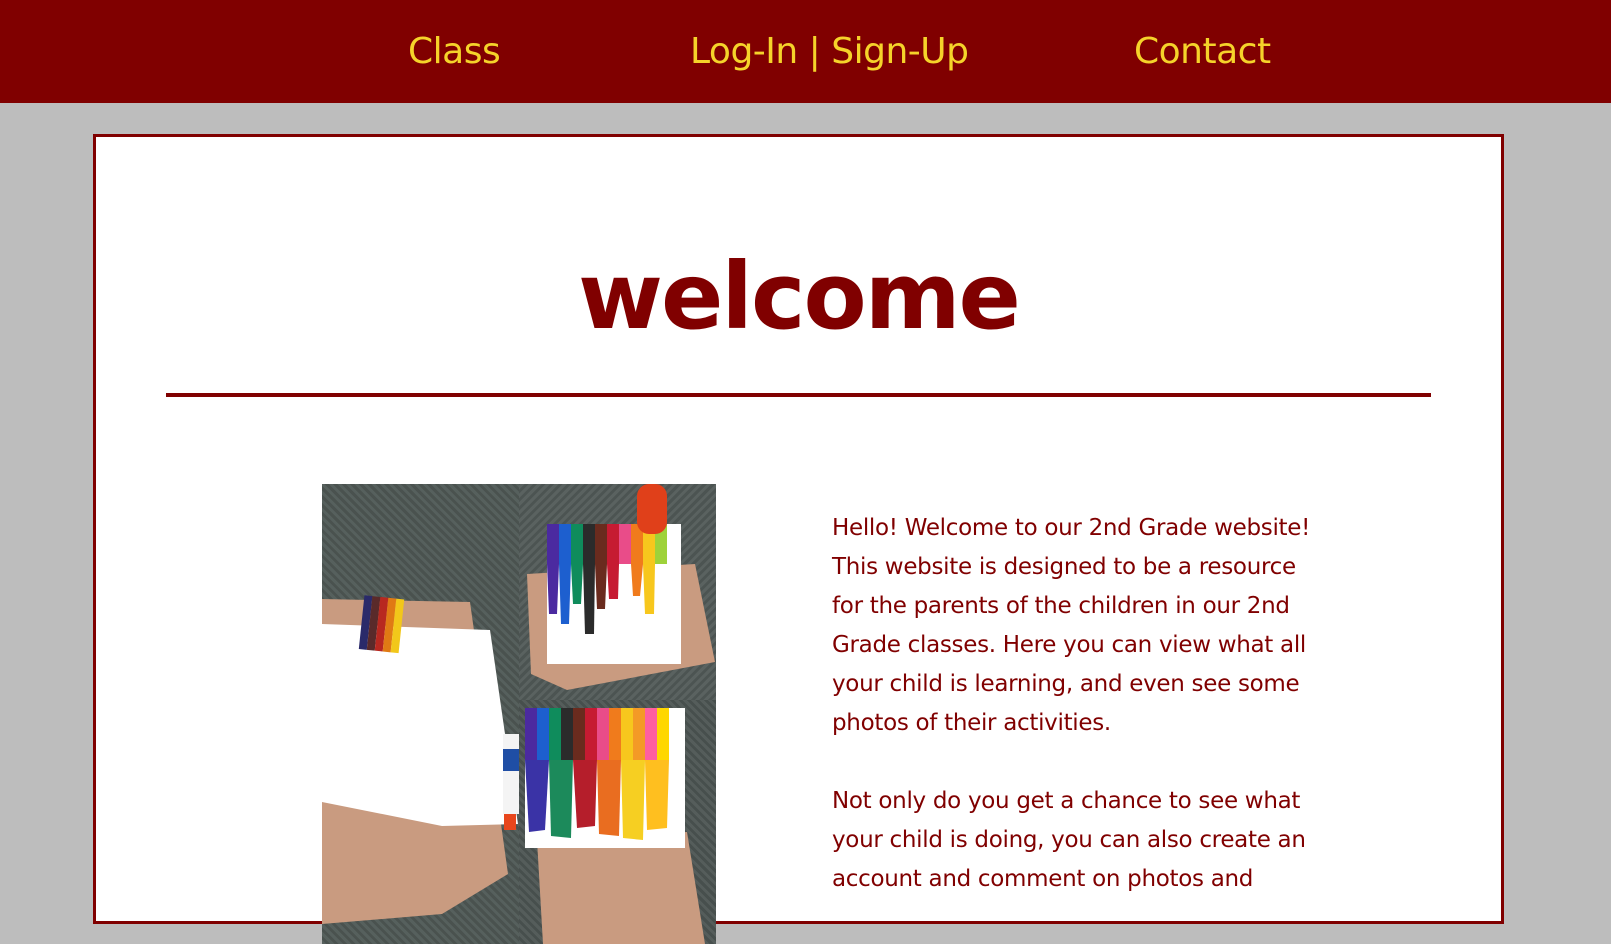 The width and height of the screenshot is (1611, 944). I want to click on nav-link-contact: Contact, so click(1202, 52).